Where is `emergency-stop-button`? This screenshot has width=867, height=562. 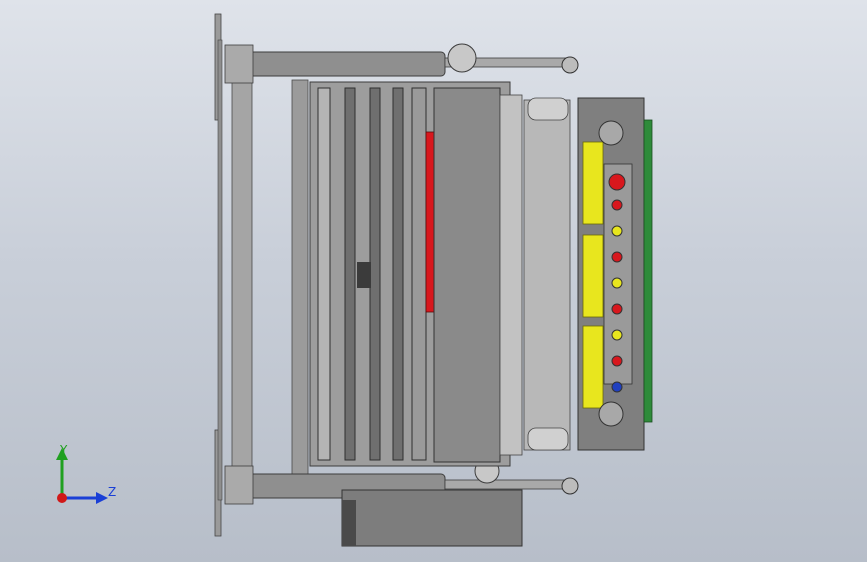
emergency-stop-button is located at coordinates (617, 182).